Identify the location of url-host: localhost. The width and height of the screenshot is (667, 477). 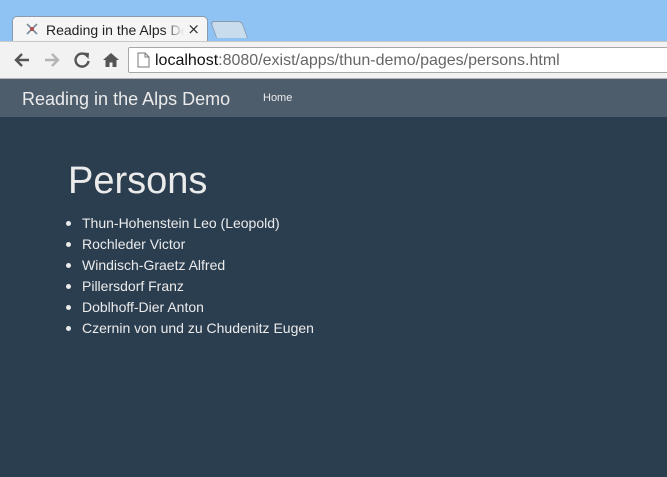
(187, 60).